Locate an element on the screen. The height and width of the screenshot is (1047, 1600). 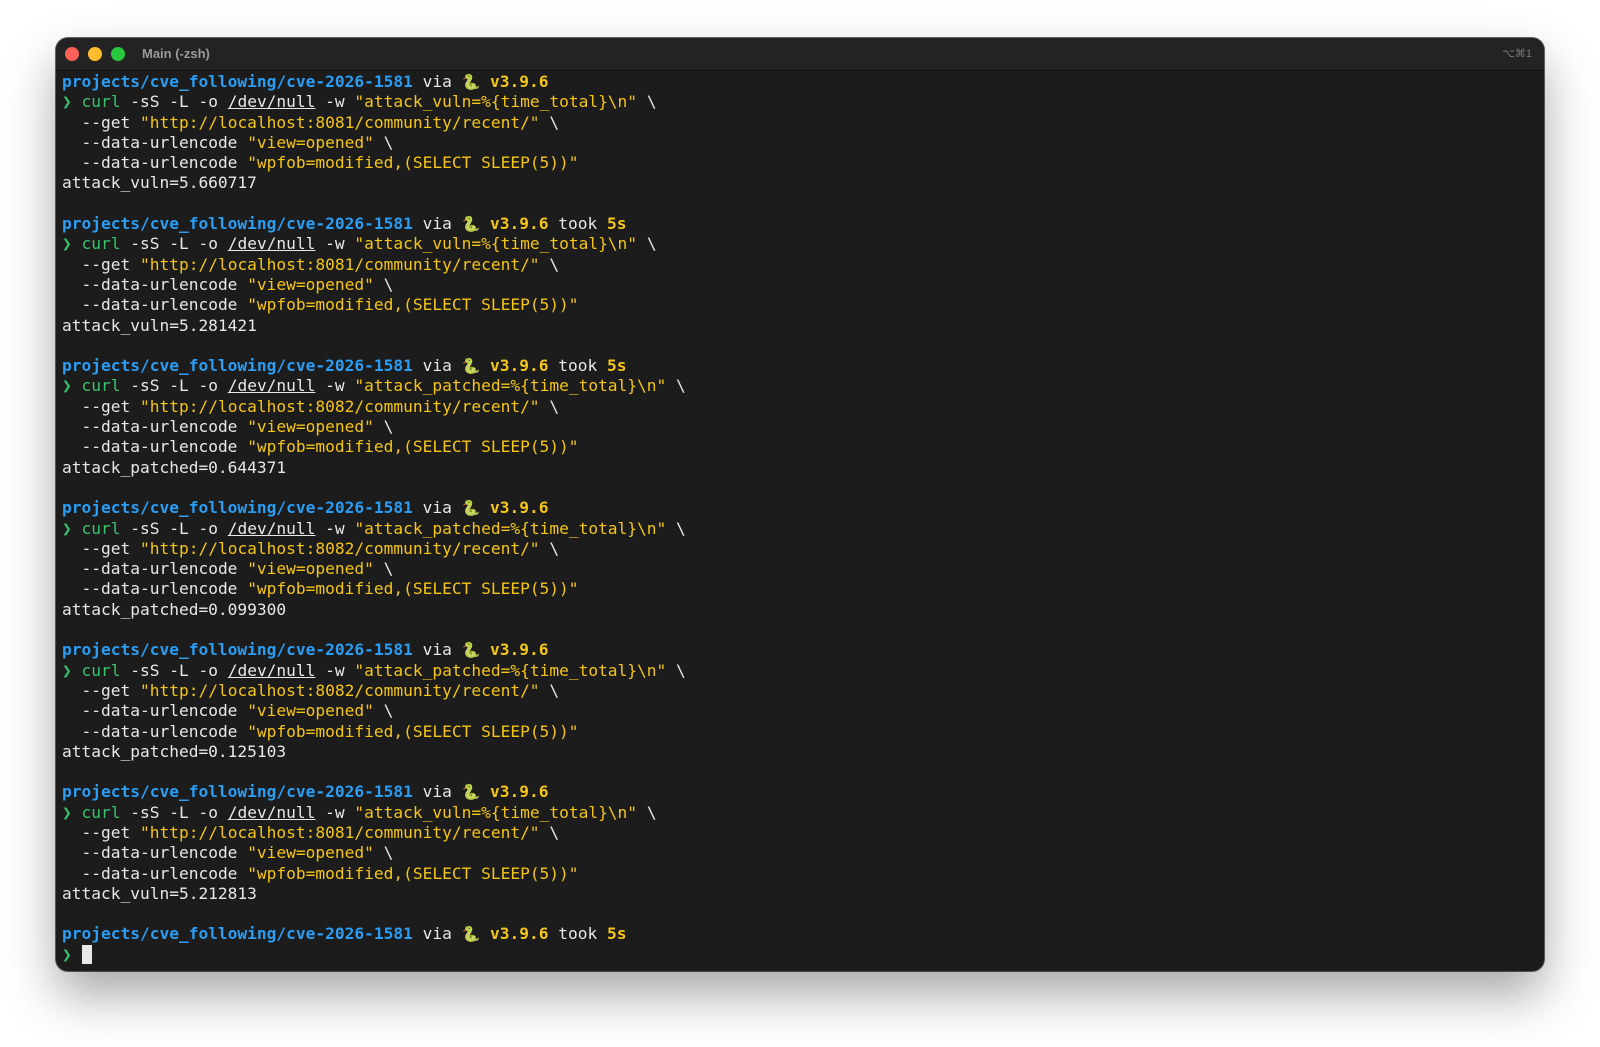
input-line: ❯ is located at coordinates (800, 954).